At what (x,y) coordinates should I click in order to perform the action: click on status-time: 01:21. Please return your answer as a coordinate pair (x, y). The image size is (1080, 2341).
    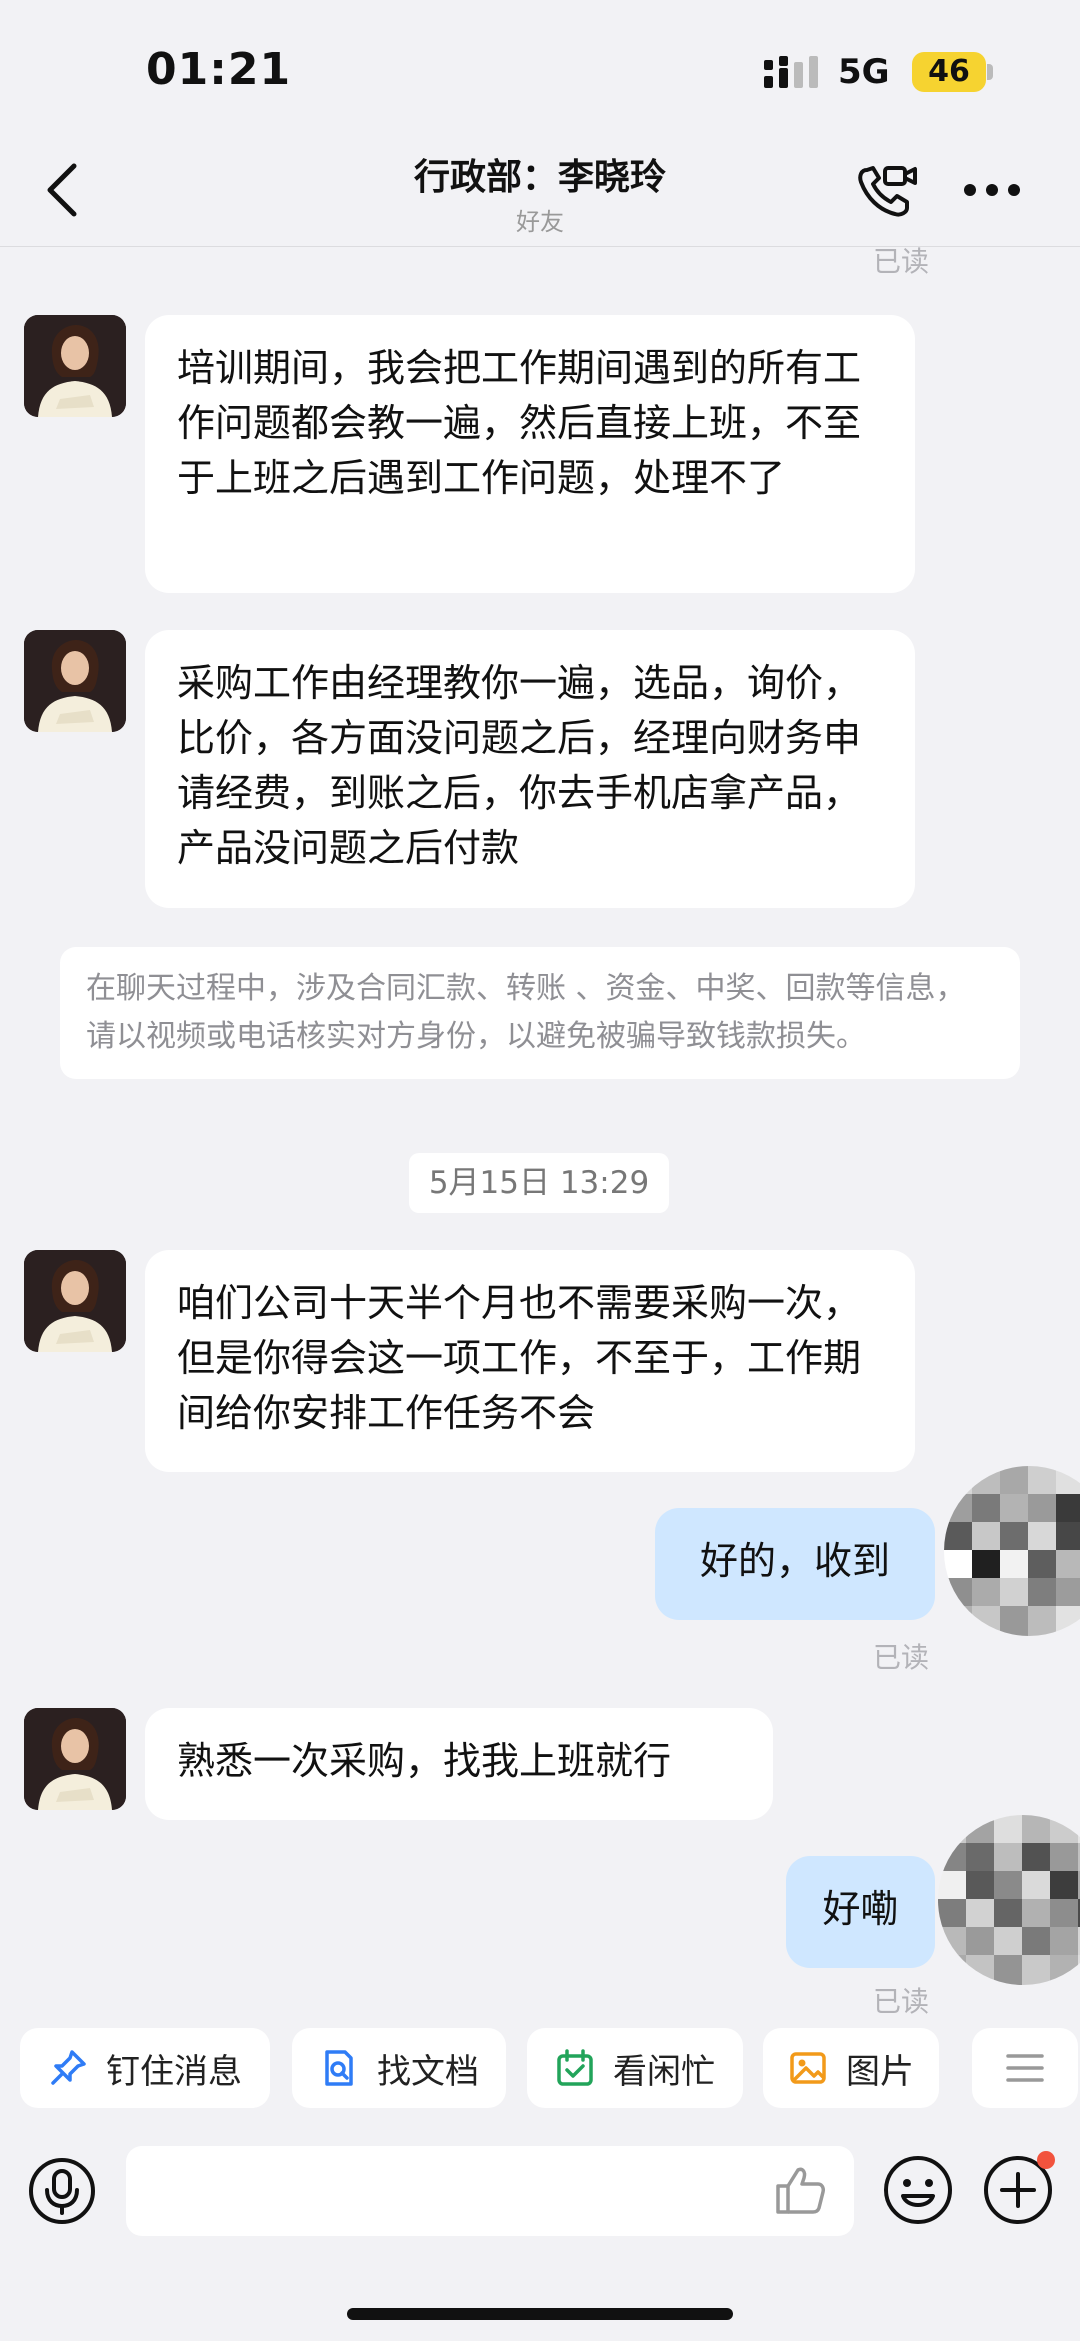
    Looking at the image, I should click on (219, 69).